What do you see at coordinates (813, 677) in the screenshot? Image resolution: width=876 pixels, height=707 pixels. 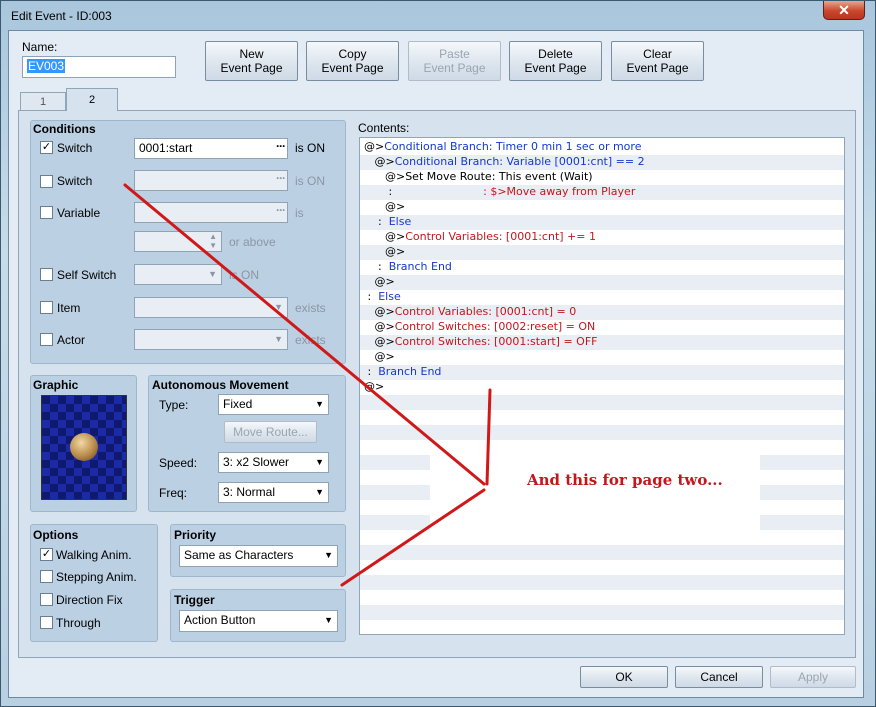 I see `apply-button: Apply` at bounding box center [813, 677].